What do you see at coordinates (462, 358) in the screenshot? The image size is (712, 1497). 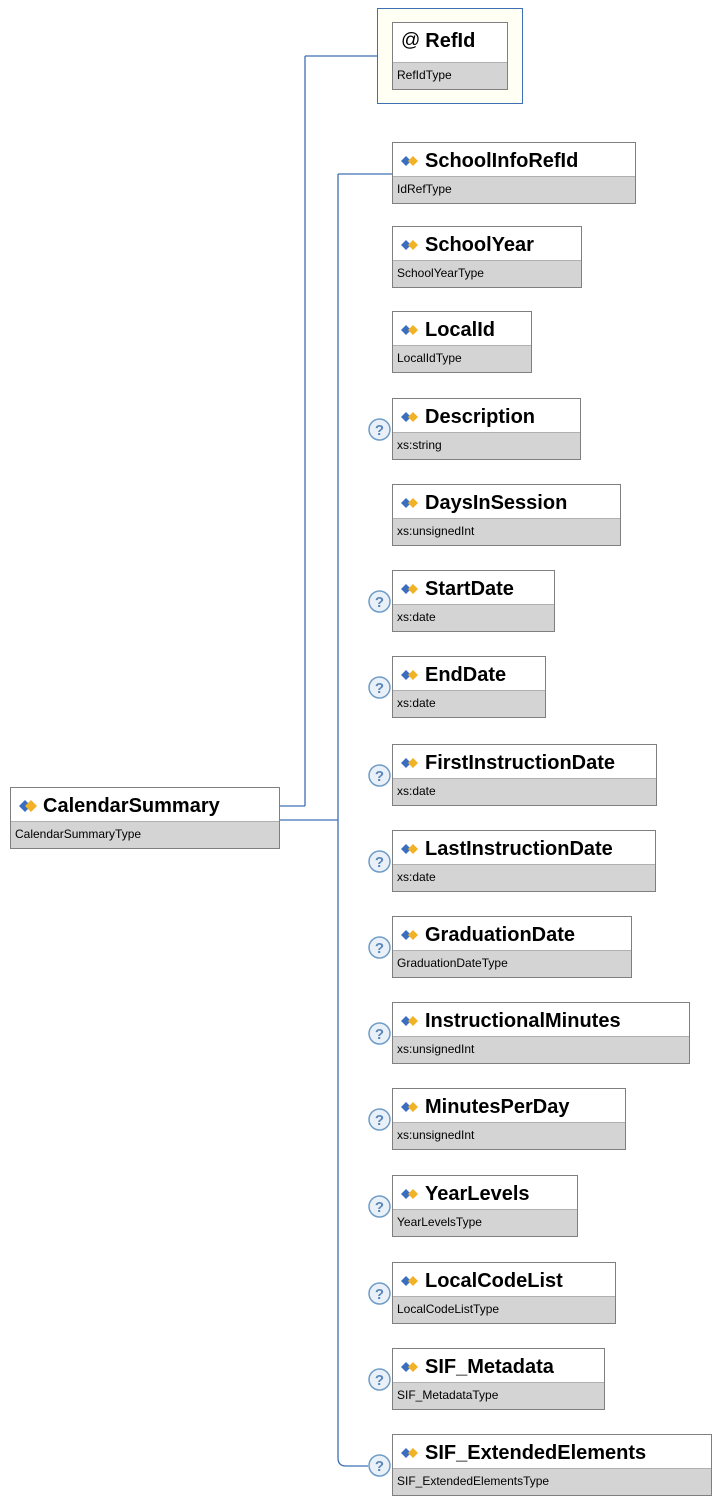 I see `element-type: LocalIdType` at bounding box center [462, 358].